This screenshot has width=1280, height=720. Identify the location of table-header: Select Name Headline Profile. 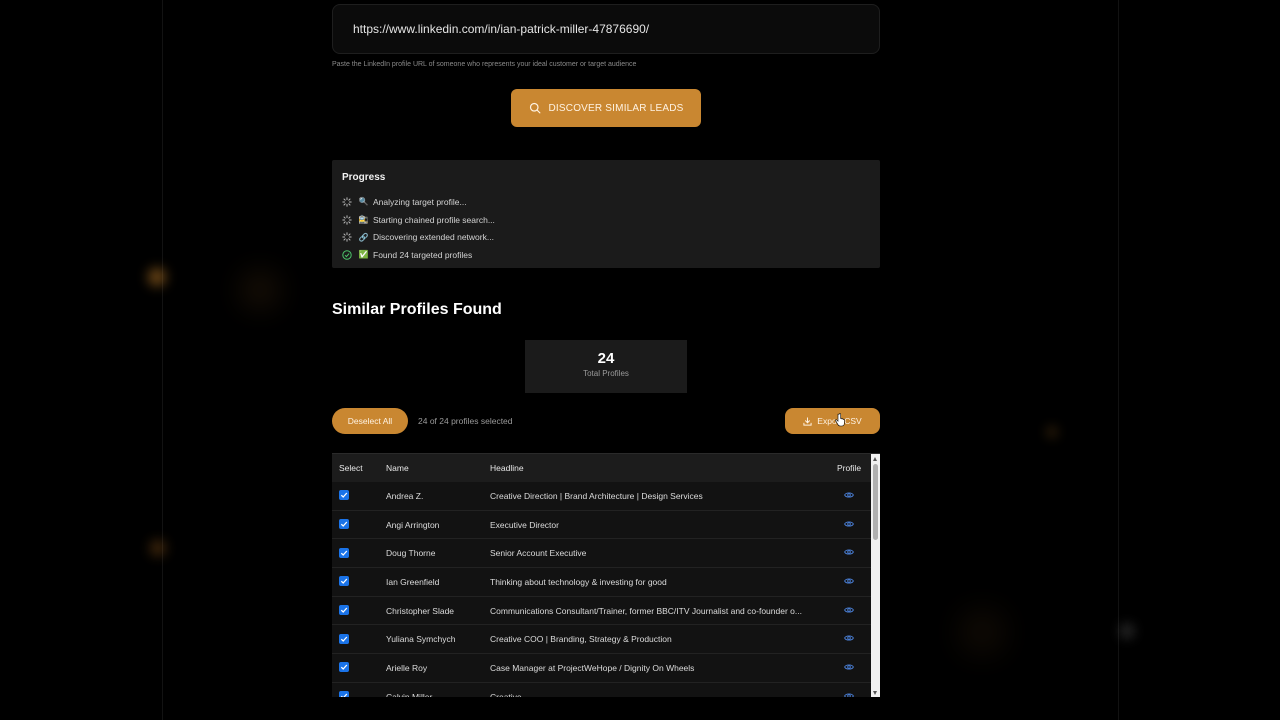
(606, 468).